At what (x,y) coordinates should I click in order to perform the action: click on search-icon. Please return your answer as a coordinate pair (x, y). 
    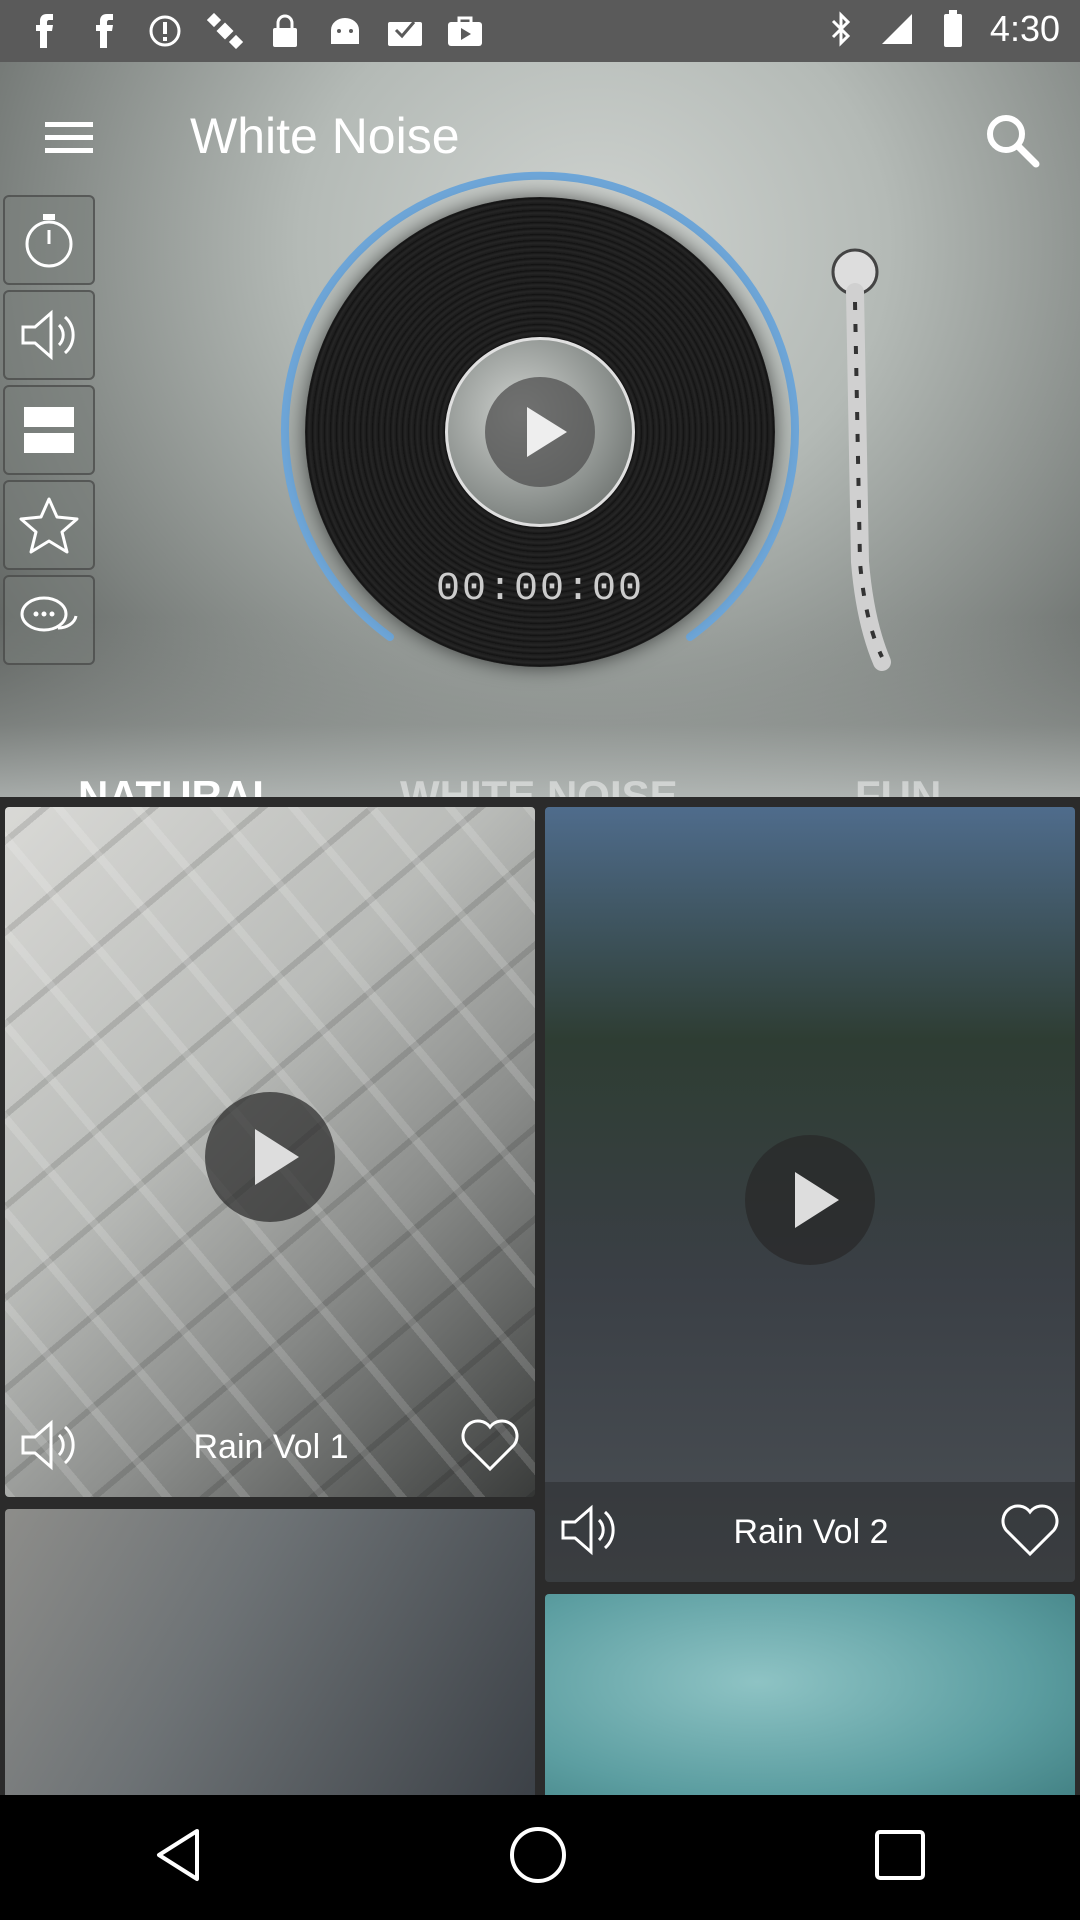
    Looking at the image, I should click on (1013, 141).